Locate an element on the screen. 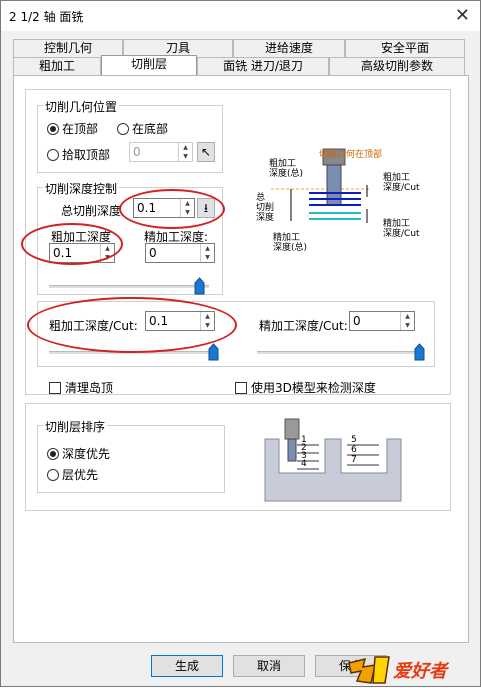 Image resolution: width=481 pixels, height=688 pixels. watermark-text: 爱好者 is located at coordinates (420, 671).